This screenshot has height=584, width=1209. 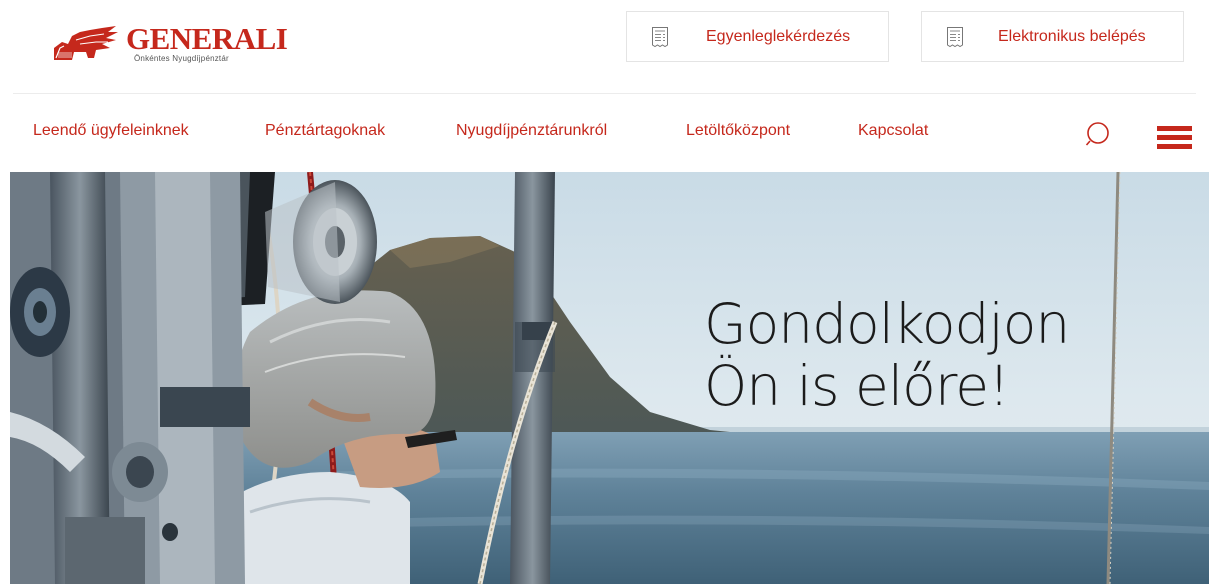 What do you see at coordinates (531, 131) in the screenshot?
I see `nav-item-about-fund: Nyugdíjpénztárunkról` at bounding box center [531, 131].